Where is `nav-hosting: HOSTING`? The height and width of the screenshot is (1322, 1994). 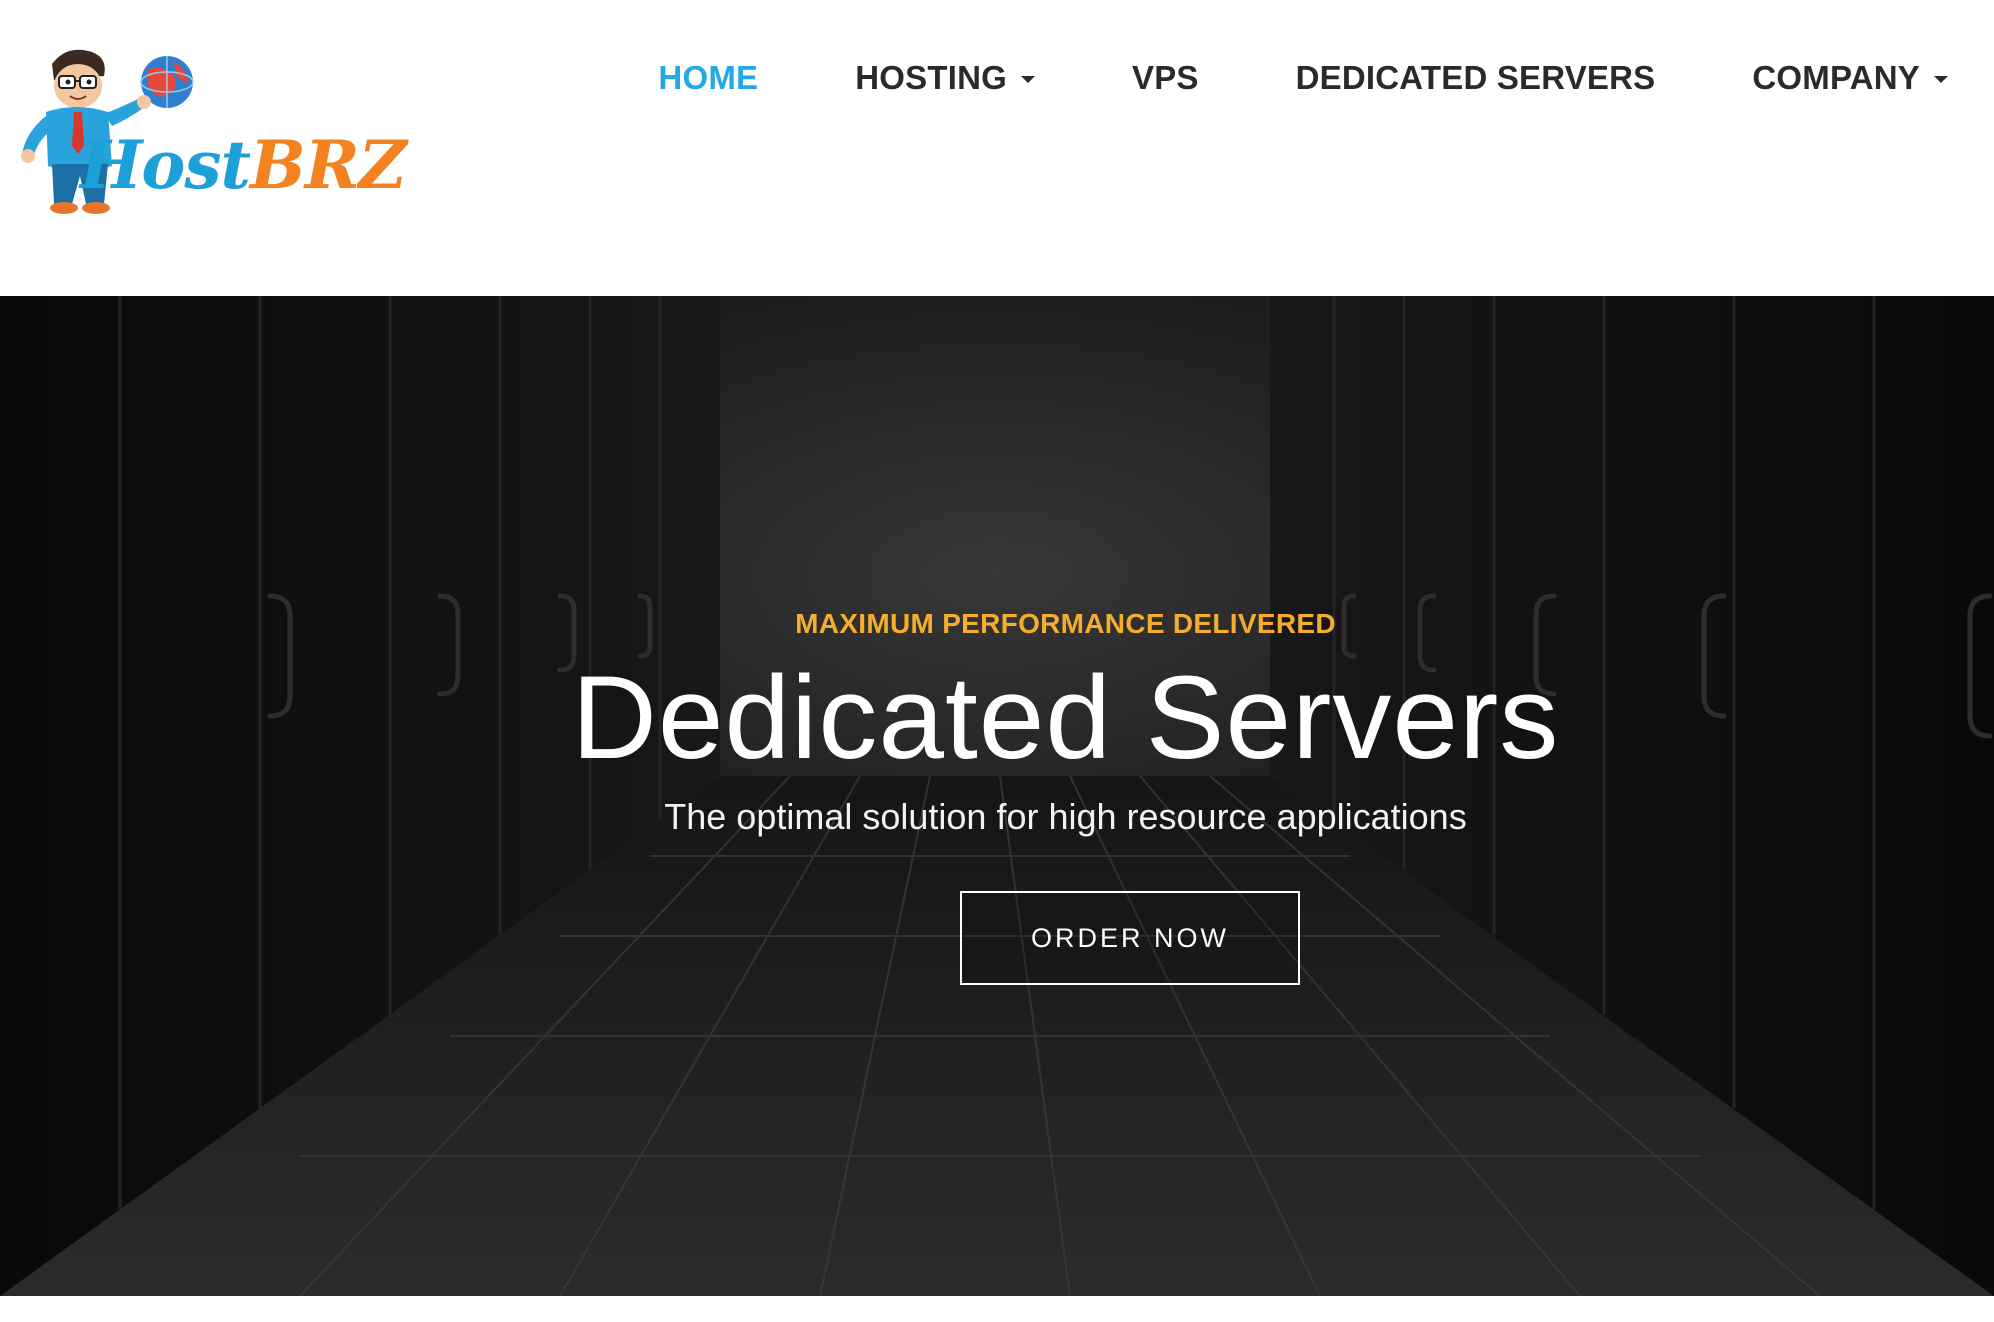 nav-hosting: HOSTING is located at coordinates (945, 78).